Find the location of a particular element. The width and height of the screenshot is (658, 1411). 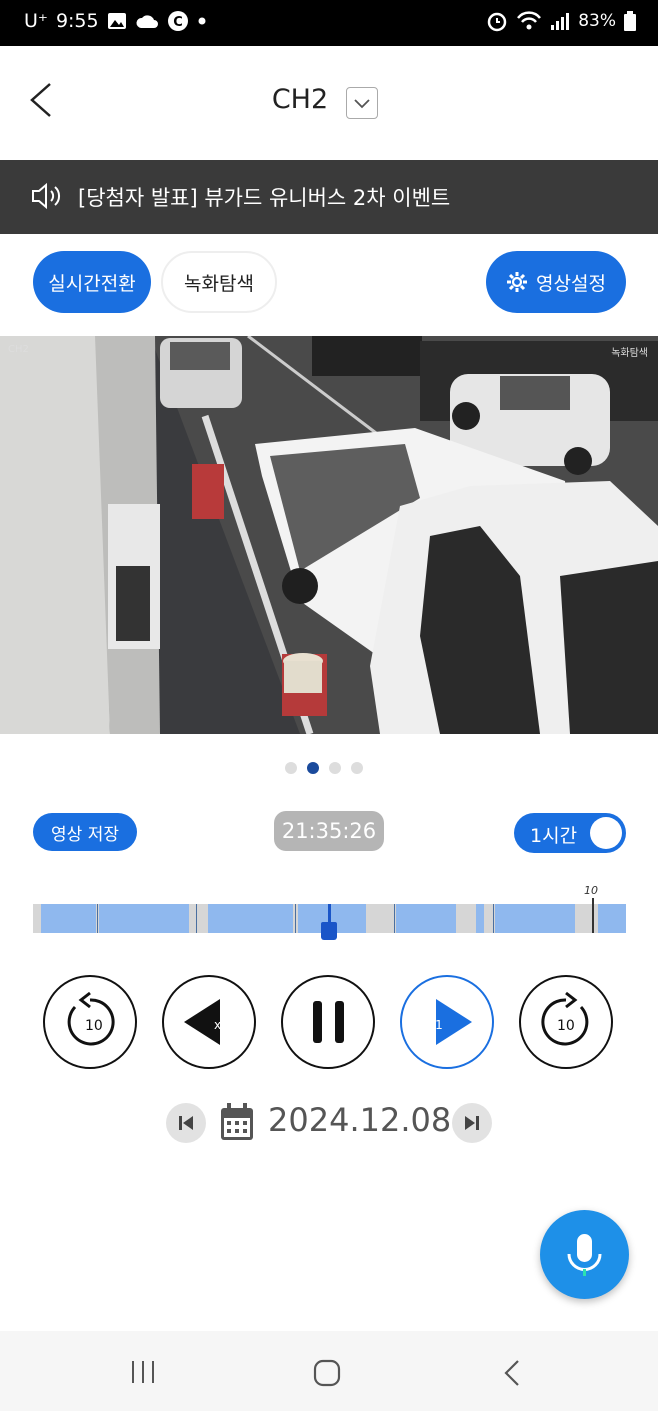

back-nav-icon is located at coordinates (512, 1373).